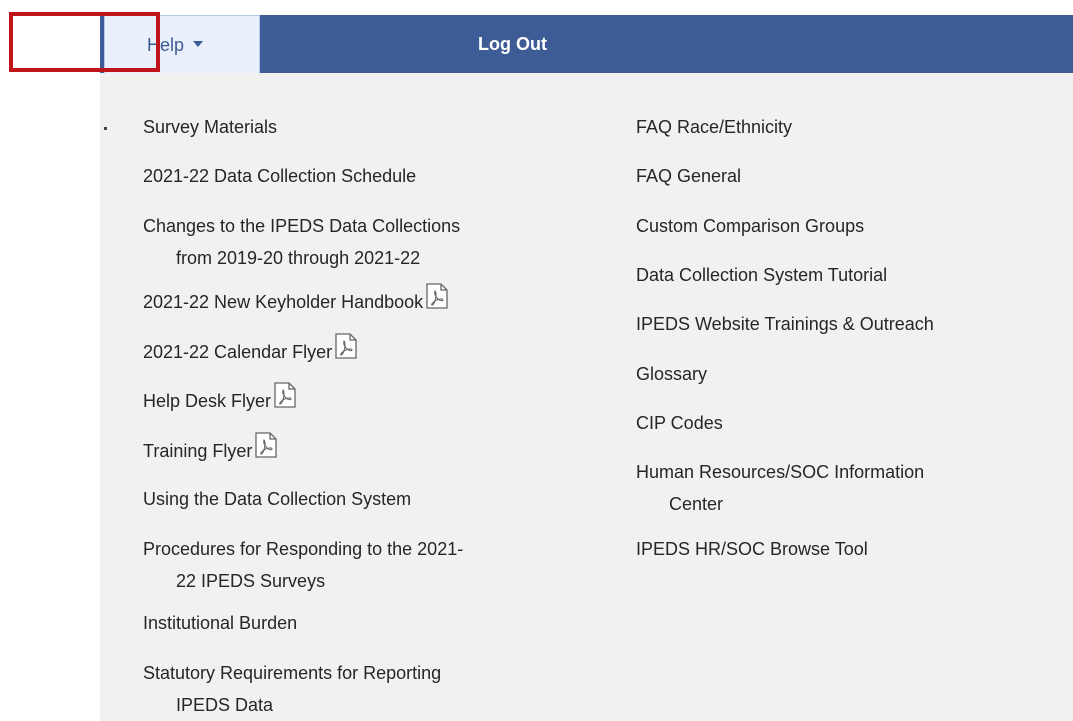 The image size is (1073, 721). I want to click on menu-item-custom-comparison-groups: Custom Comparison Groups, so click(750, 226).